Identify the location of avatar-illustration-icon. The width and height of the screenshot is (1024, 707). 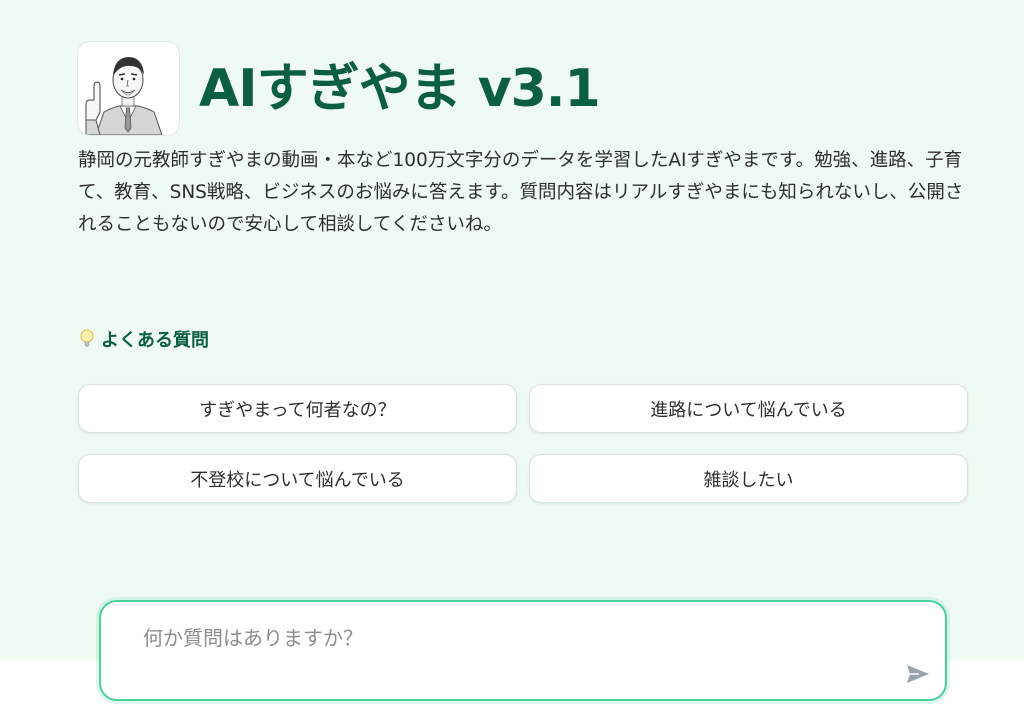
(128, 88).